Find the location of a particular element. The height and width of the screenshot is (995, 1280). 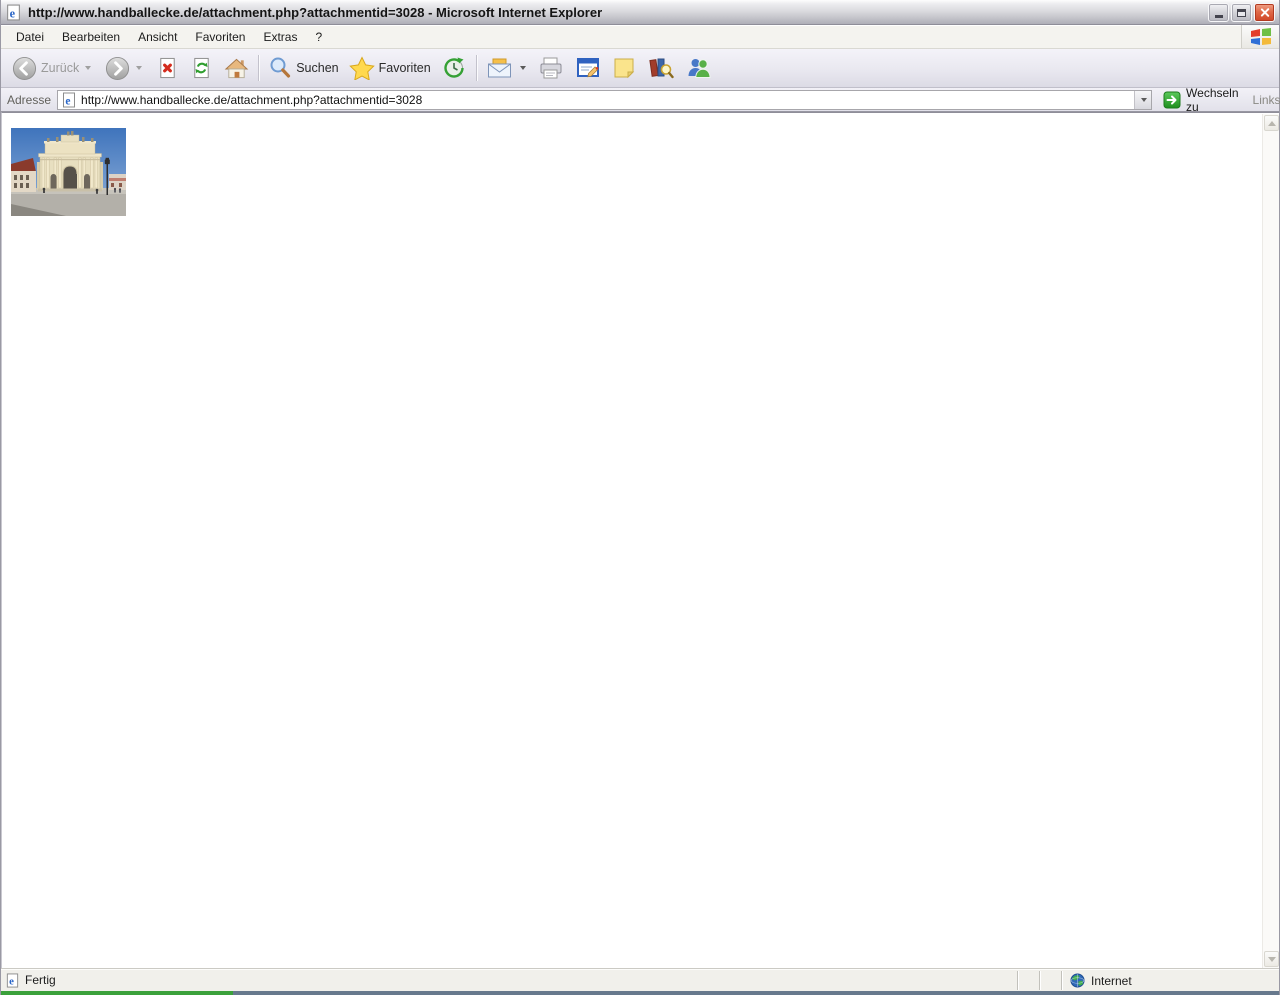

home-button is located at coordinates (236, 68).